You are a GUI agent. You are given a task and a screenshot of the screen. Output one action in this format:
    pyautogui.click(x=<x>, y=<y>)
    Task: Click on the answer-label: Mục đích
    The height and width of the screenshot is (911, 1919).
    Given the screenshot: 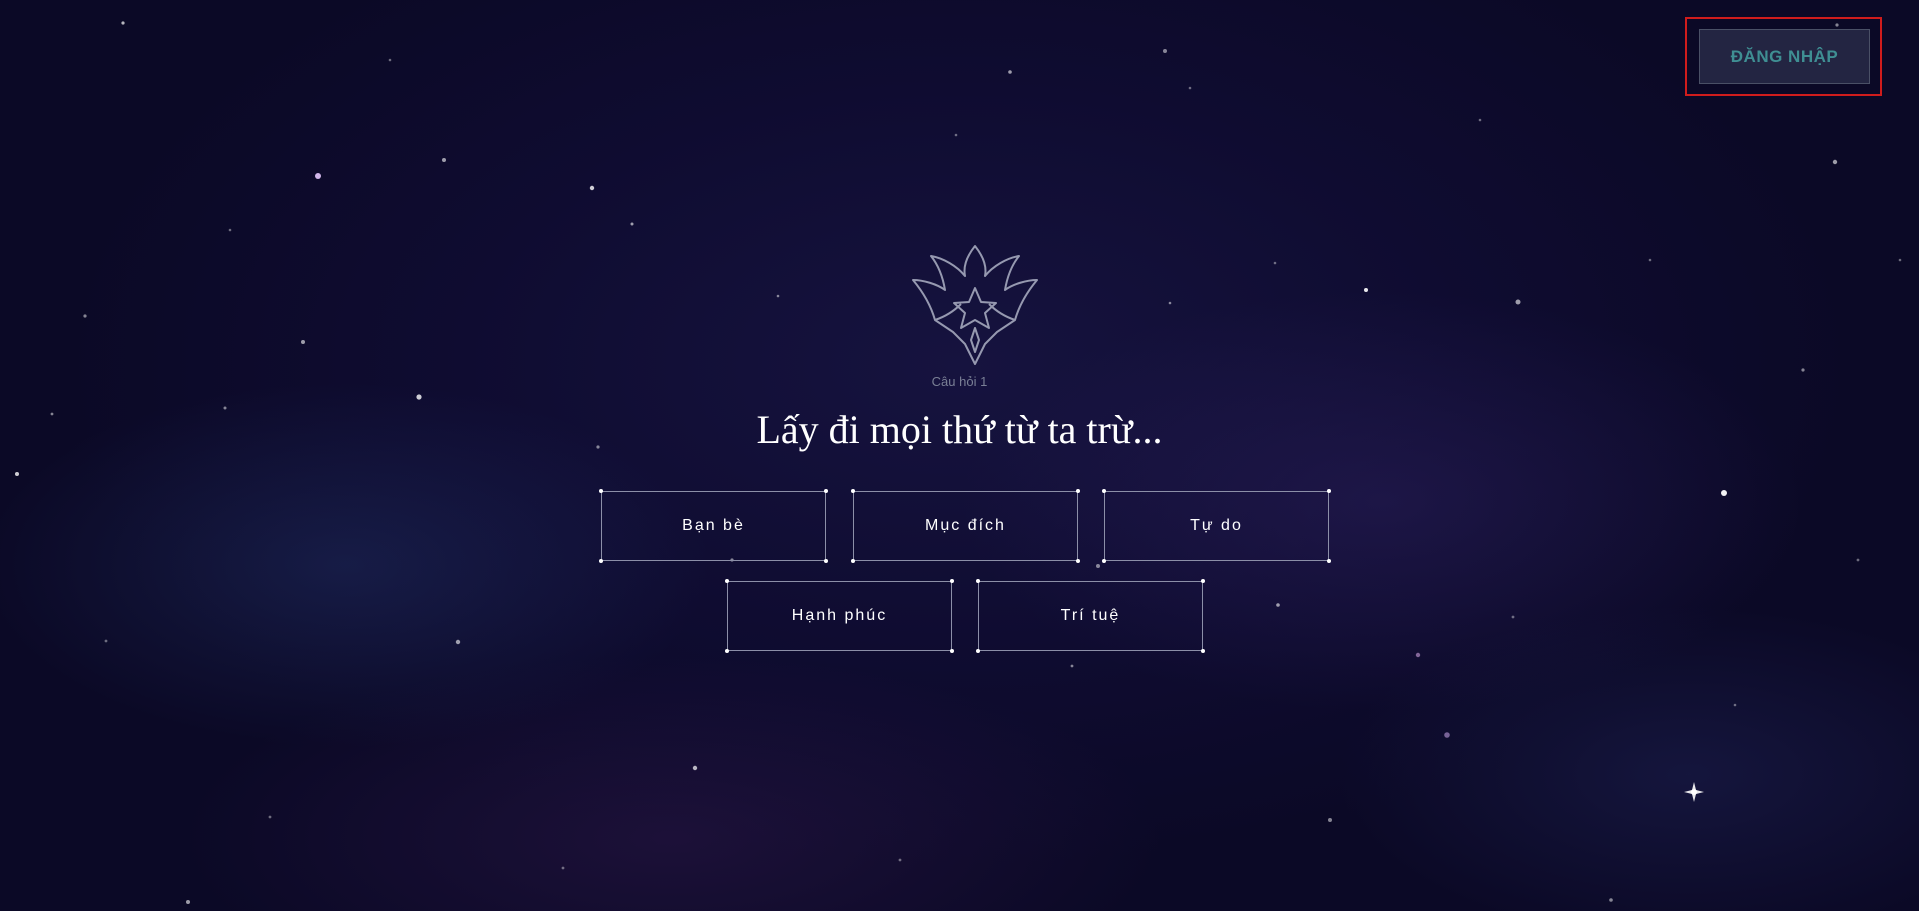 What is the action you would take?
    pyautogui.click(x=965, y=525)
    